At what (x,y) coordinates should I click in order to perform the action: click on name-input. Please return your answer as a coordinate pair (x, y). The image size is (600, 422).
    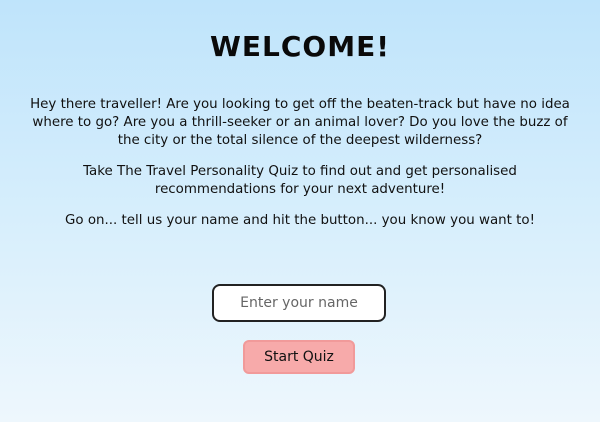
    Looking at the image, I should click on (299, 303).